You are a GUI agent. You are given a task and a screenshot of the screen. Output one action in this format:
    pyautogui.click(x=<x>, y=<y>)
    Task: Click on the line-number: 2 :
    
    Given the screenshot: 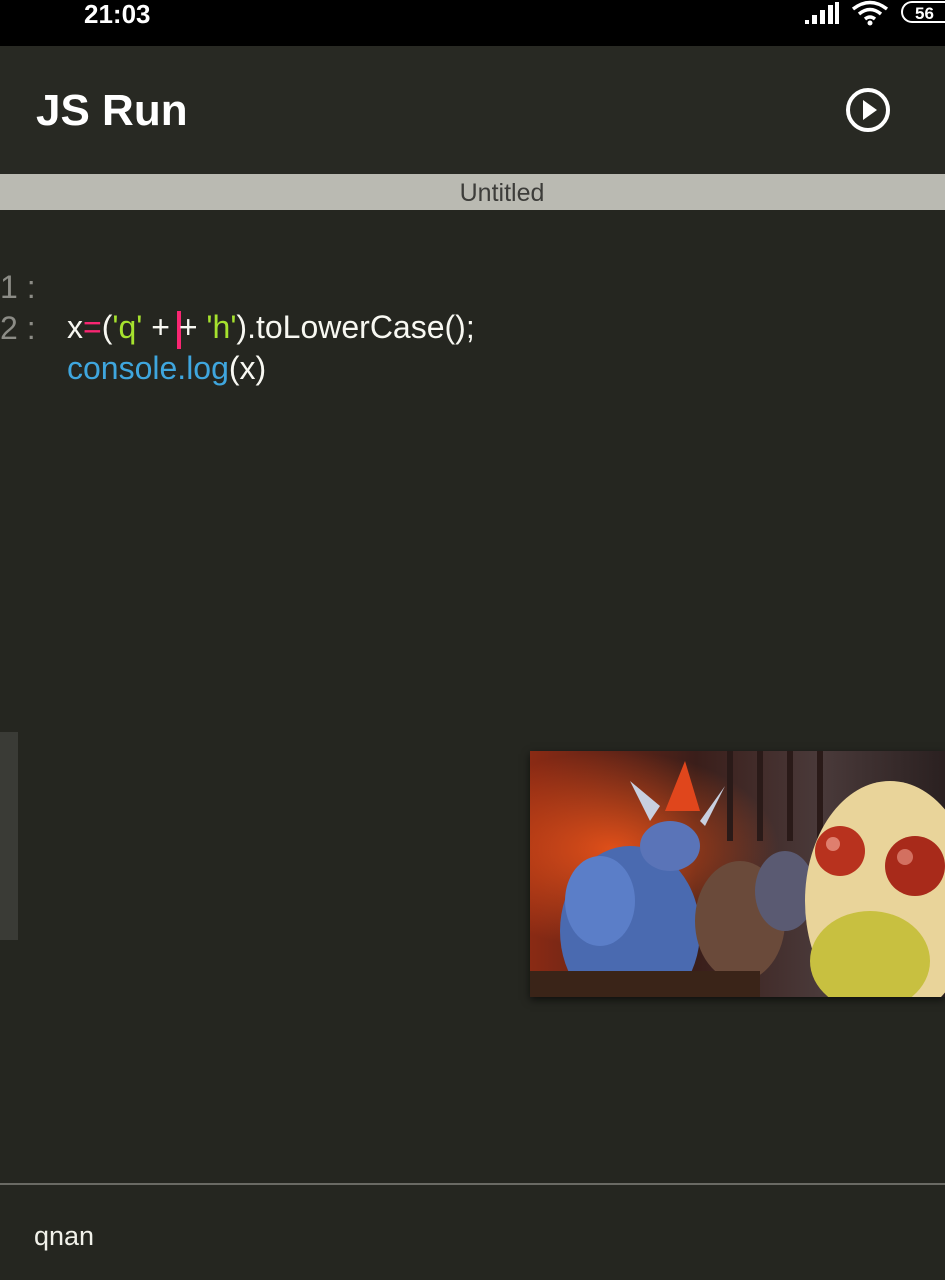 What is the action you would take?
    pyautogui.click(x=18, y=328)
    